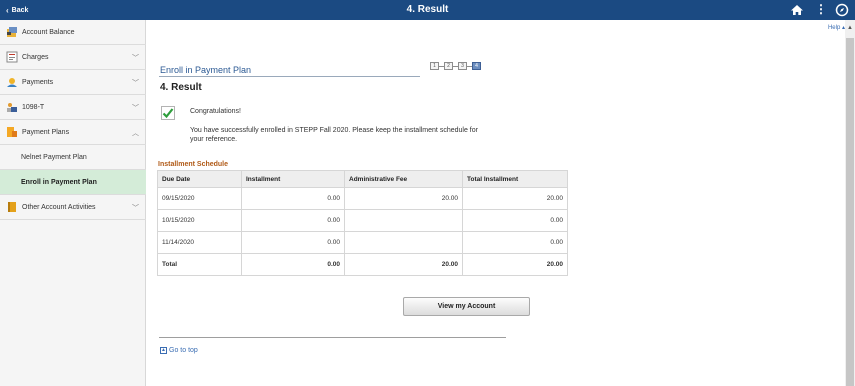 This screenshot has height=386, width=855. I want to click on help-label: Help, so click(834, 28).